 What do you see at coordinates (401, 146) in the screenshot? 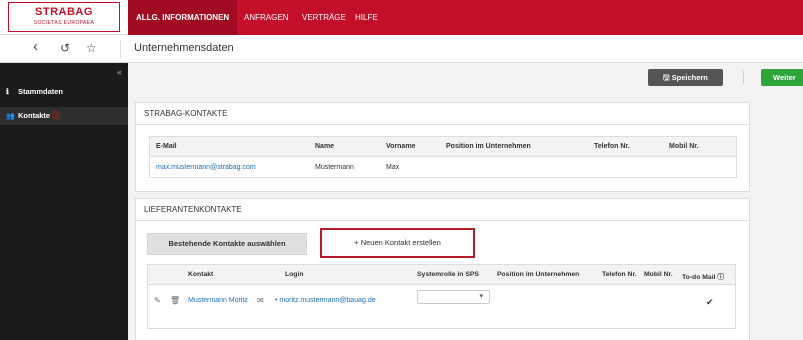
I see `column-header: Vorname` at bounding box center [401, 146].